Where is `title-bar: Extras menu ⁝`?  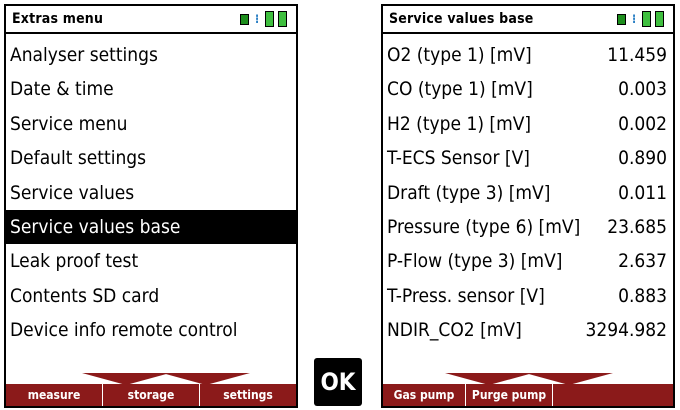 title-bar: Extras menu ⁝ is located at coordinates (151, 20).